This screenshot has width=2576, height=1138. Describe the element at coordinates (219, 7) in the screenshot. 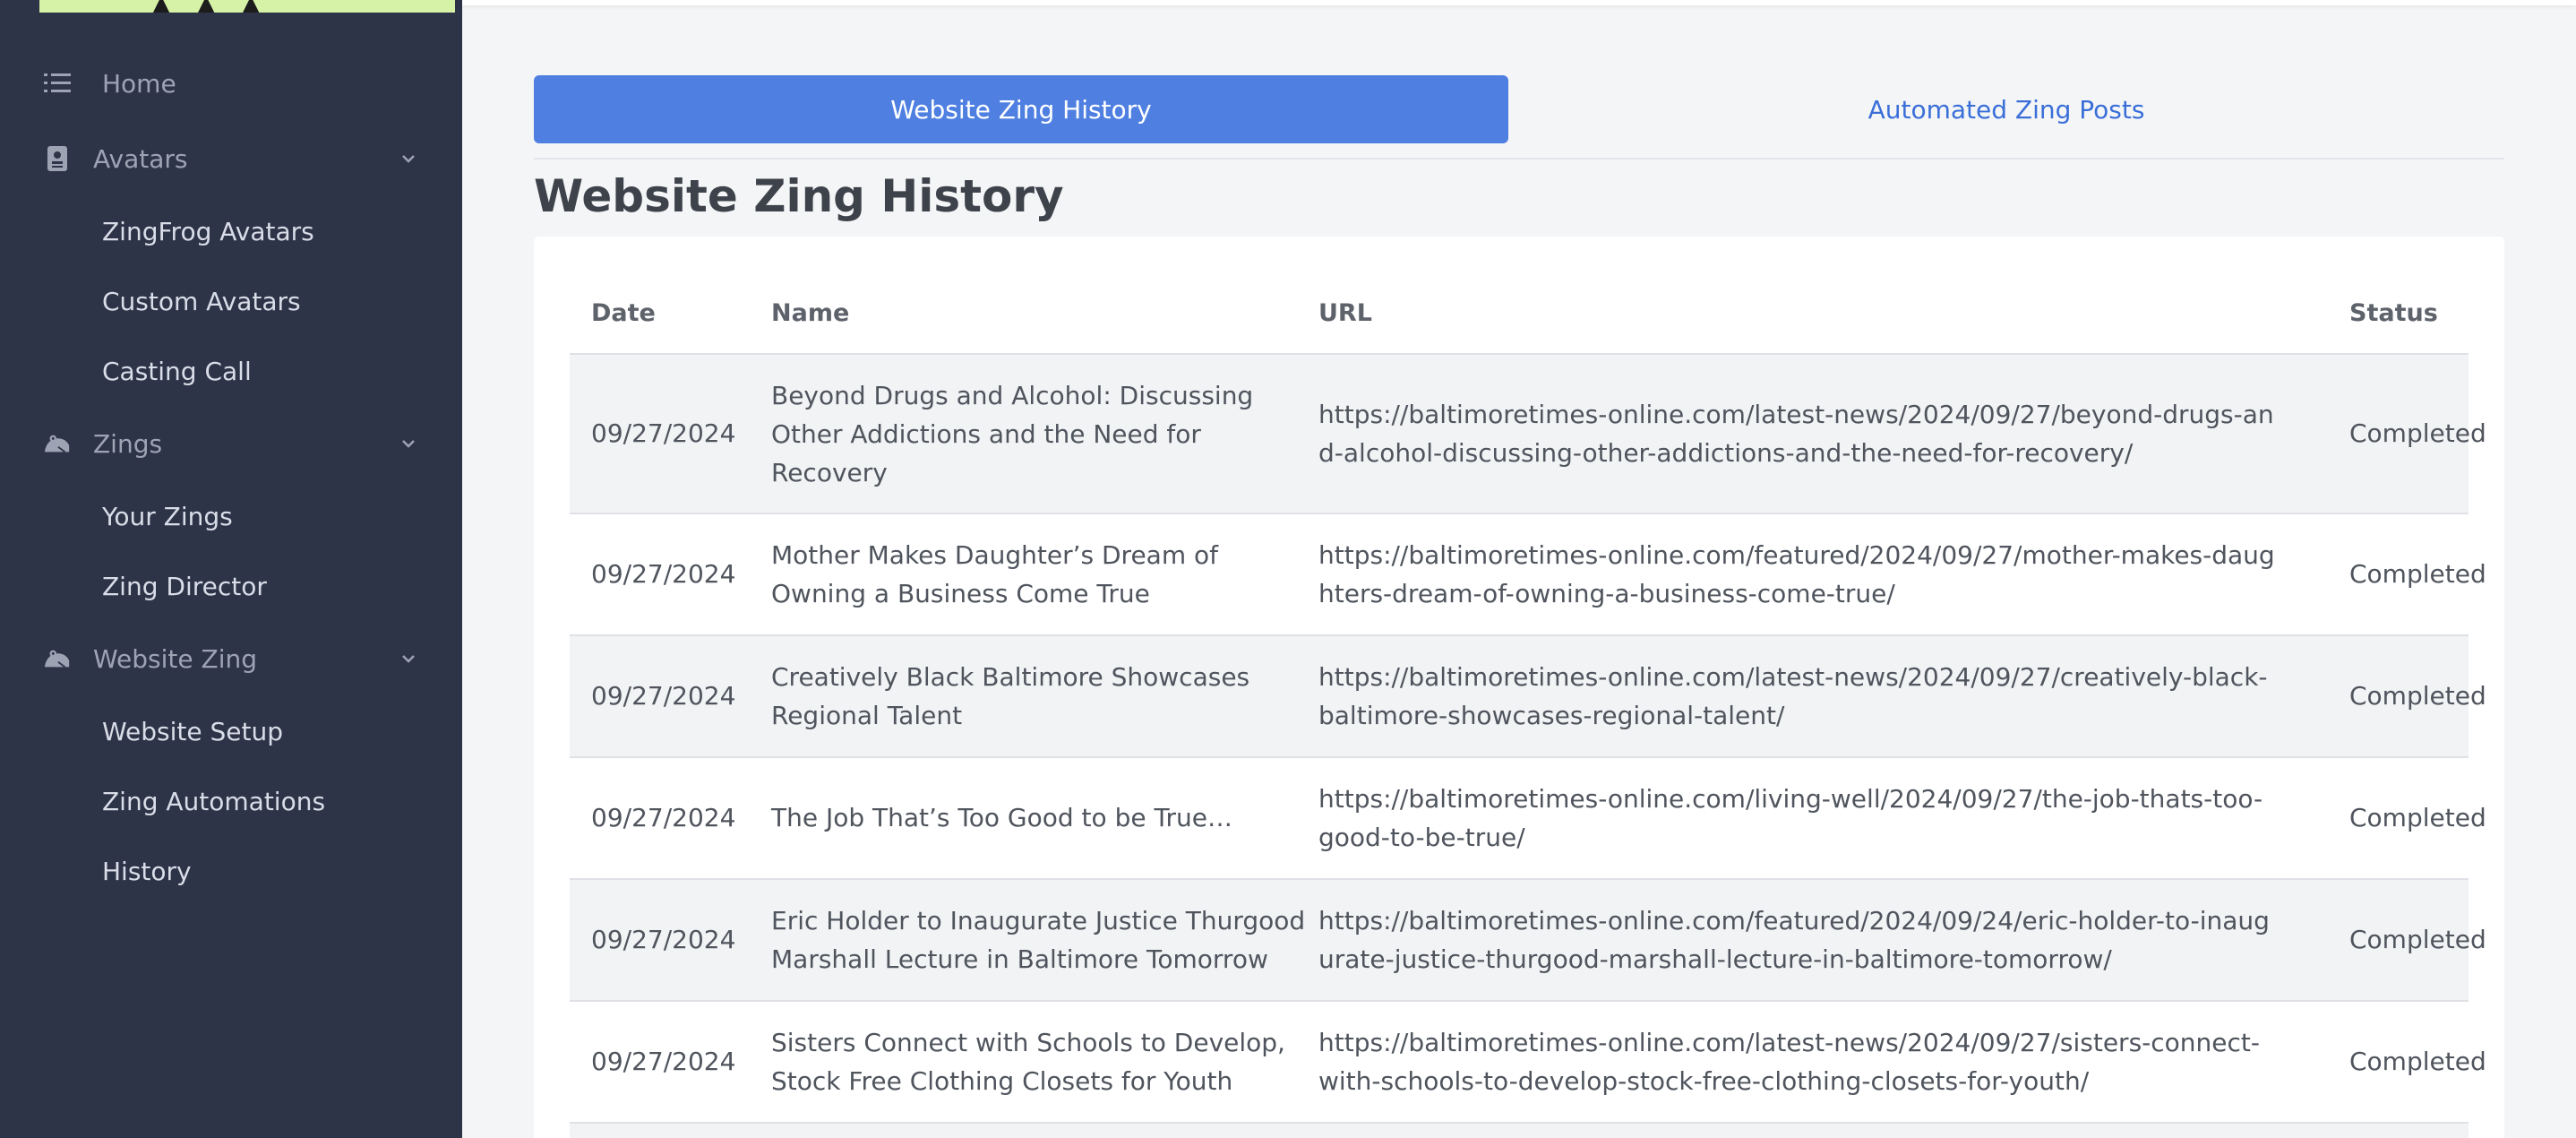

I see `logo-glyphs: ▴▴▴` at that location.